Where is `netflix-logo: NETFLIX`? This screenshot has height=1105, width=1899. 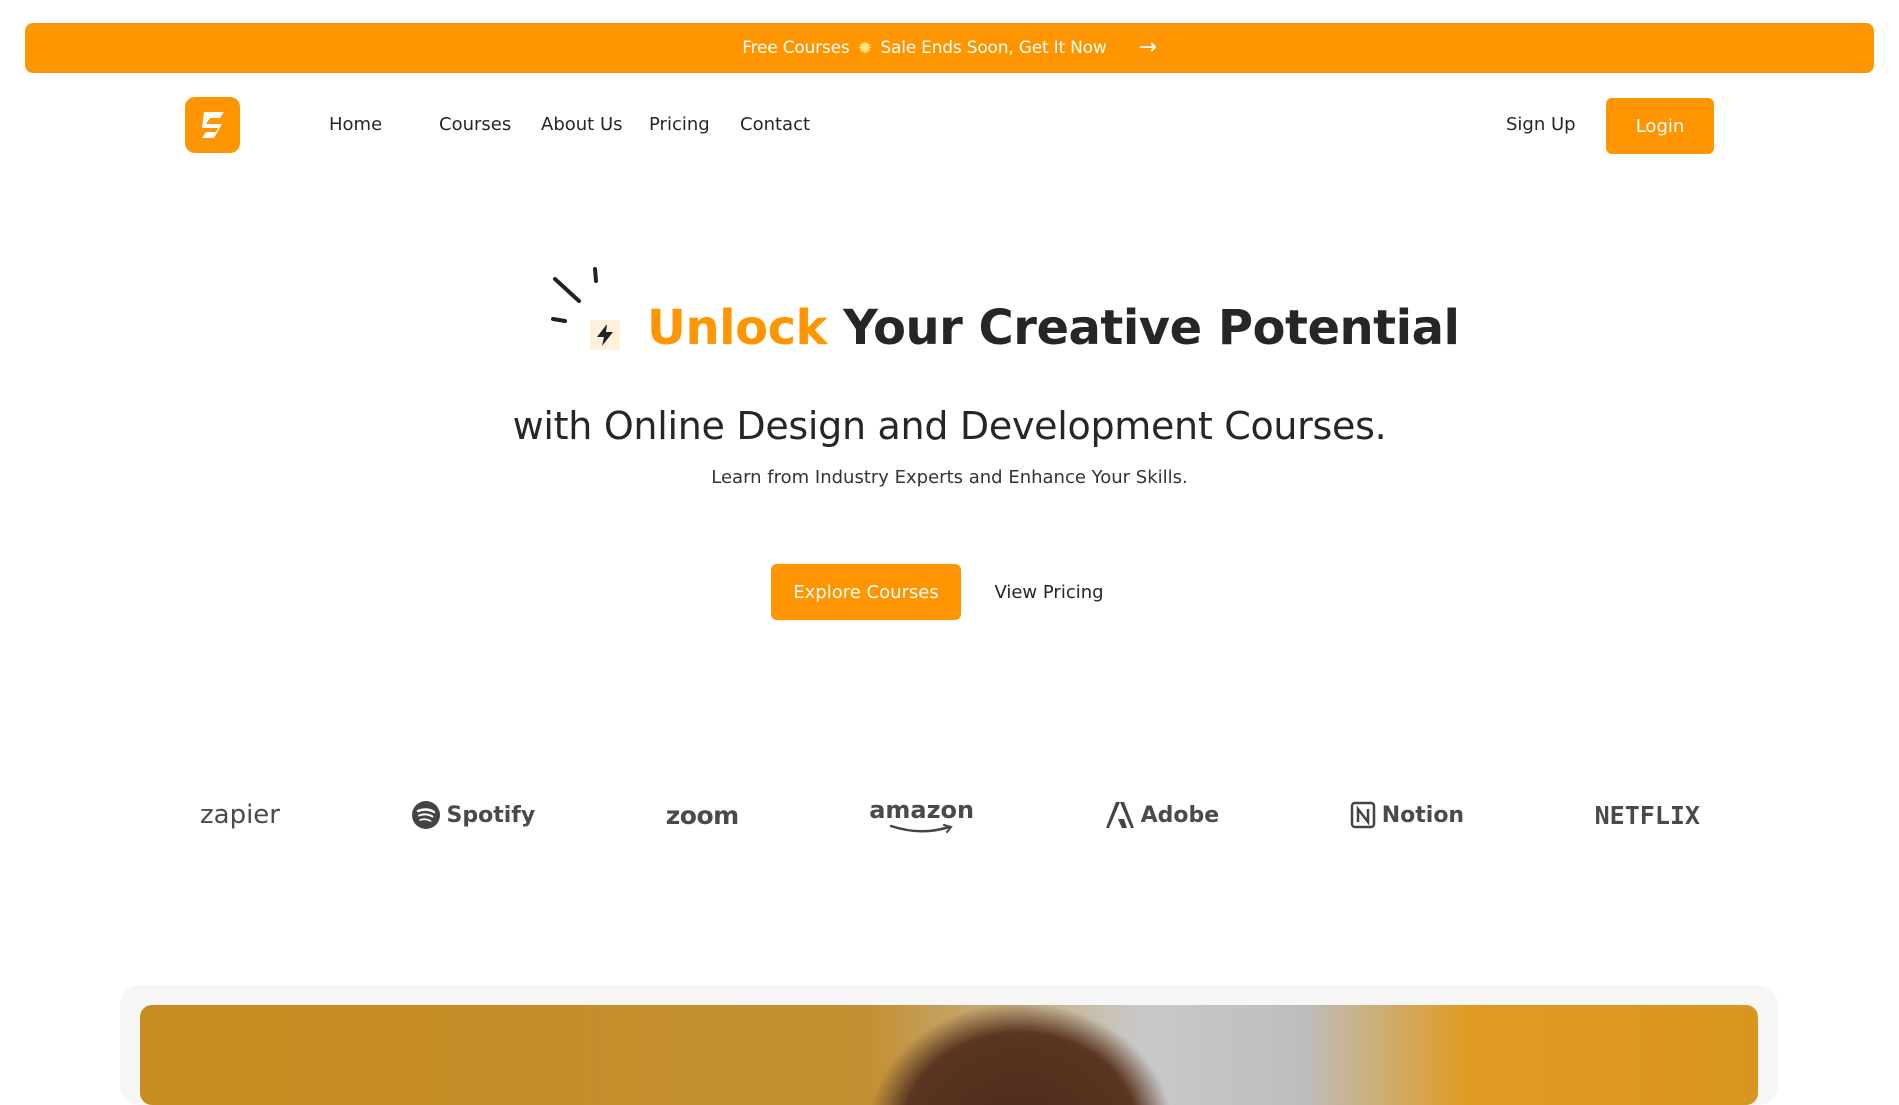 netflix-logo: NETFLIX is located at coordinates (1647, 815).